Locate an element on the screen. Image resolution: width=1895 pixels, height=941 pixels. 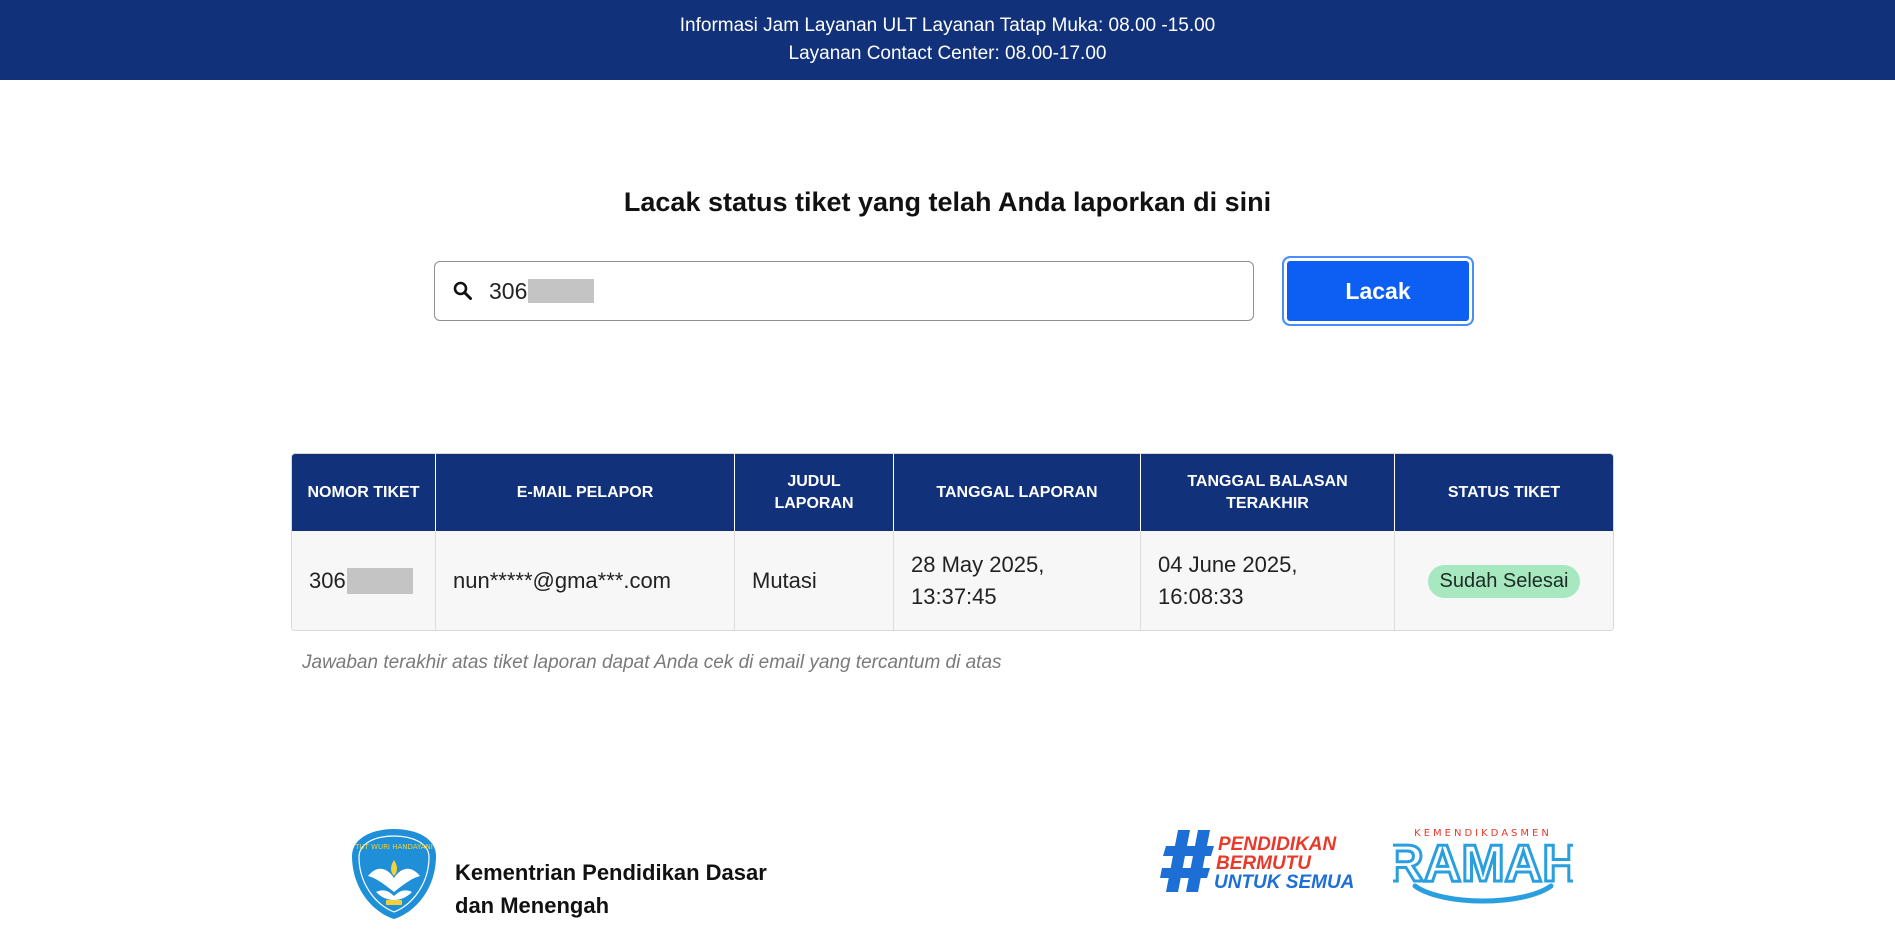
cell-reporter-email: nun*****@gma***.com is located at coordinates (585, 580).